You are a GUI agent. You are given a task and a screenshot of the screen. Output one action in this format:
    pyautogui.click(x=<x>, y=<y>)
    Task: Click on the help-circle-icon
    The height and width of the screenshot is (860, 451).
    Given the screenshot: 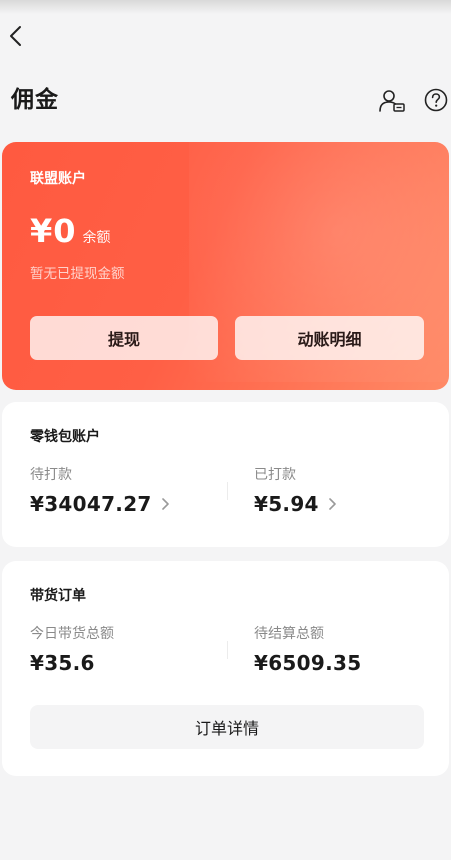 What is the action you would take?
    pyautogui.click(x=436, y=100)
    